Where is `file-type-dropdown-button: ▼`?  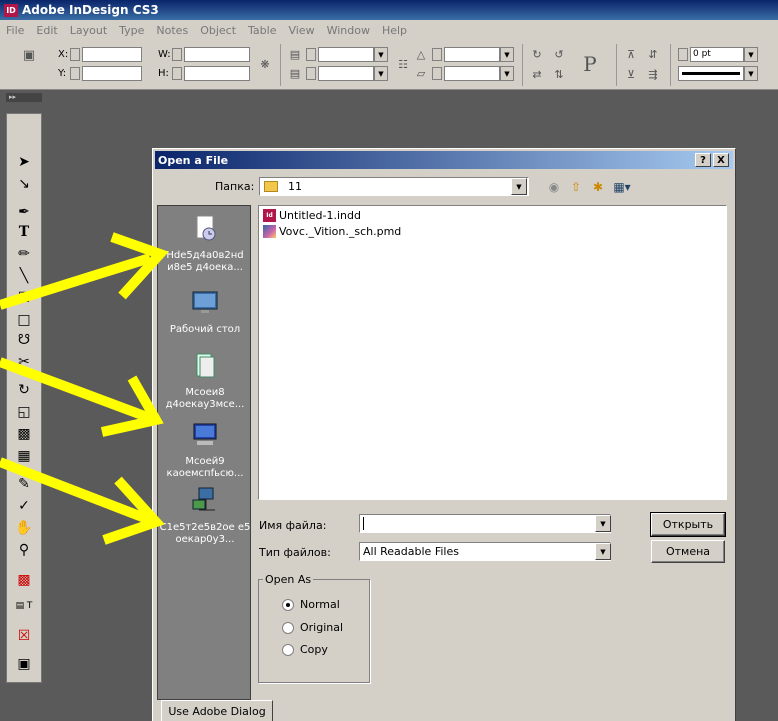
file-type-dropdown-button: ▼ is located at coordinates (603, 551).